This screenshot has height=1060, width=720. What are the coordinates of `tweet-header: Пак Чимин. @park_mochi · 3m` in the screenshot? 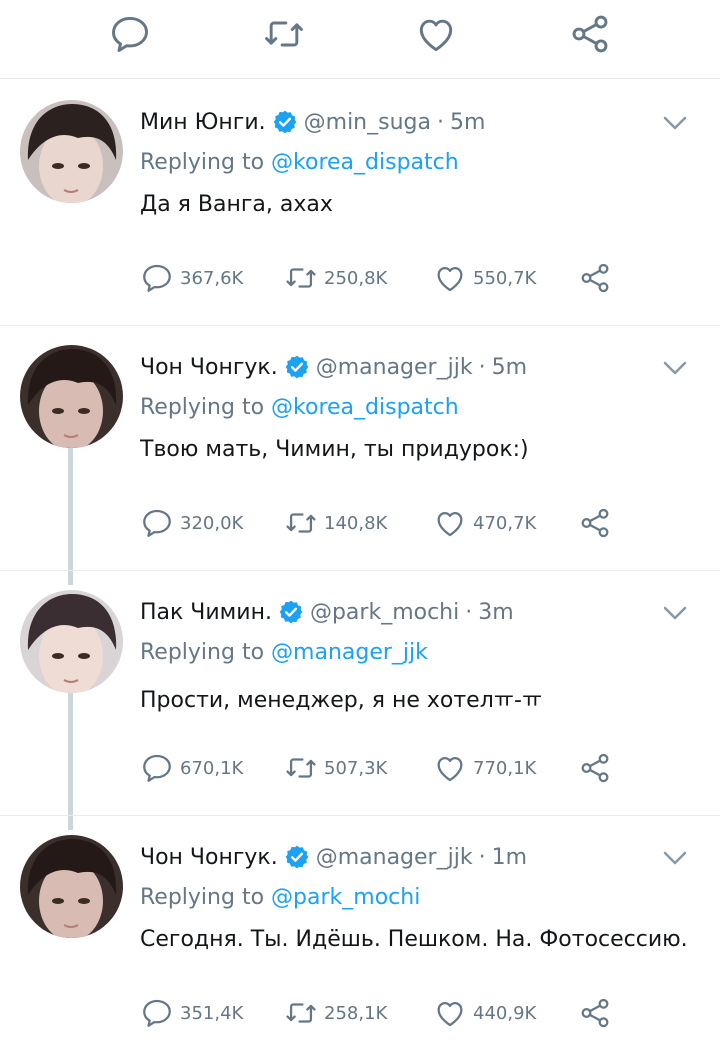 It's located at (327, 612).